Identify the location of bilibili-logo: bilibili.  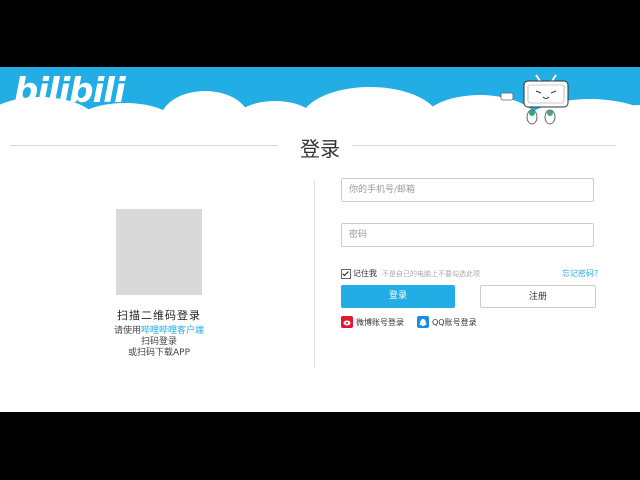
(70, 91).